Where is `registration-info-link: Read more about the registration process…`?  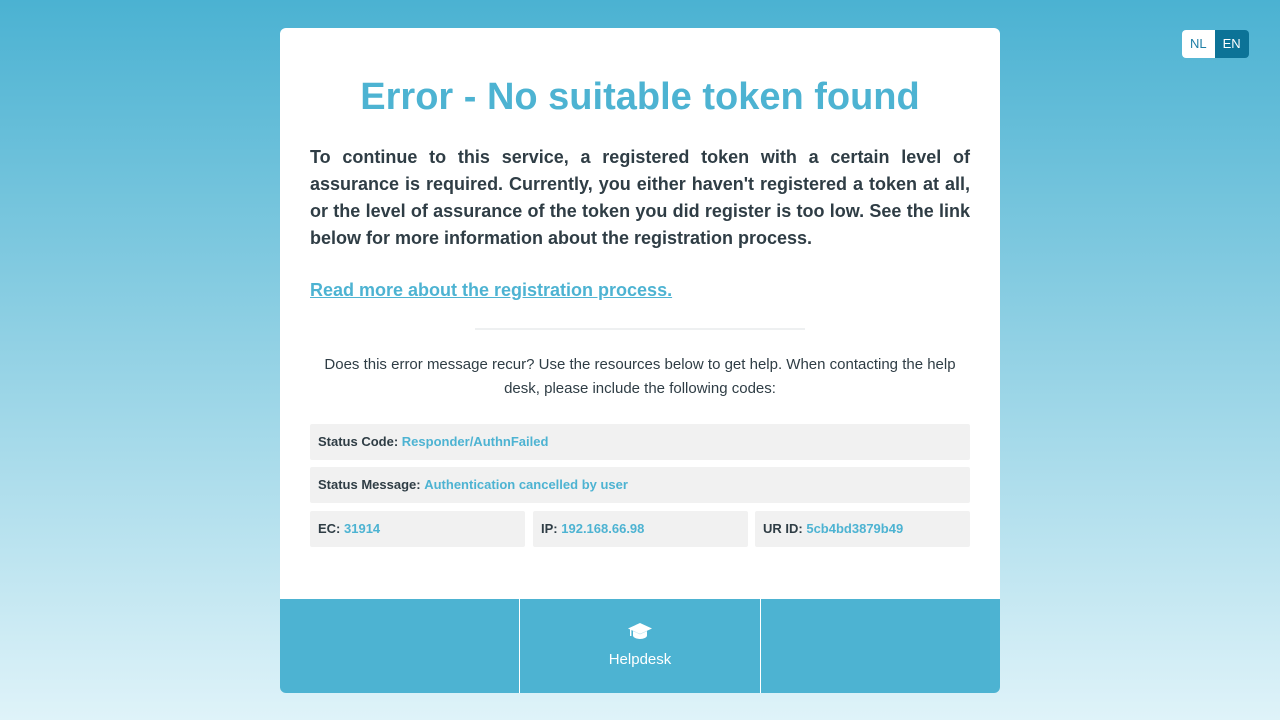
registration-info-link: Read more about the registration process… is located at coordinates (491, 290).